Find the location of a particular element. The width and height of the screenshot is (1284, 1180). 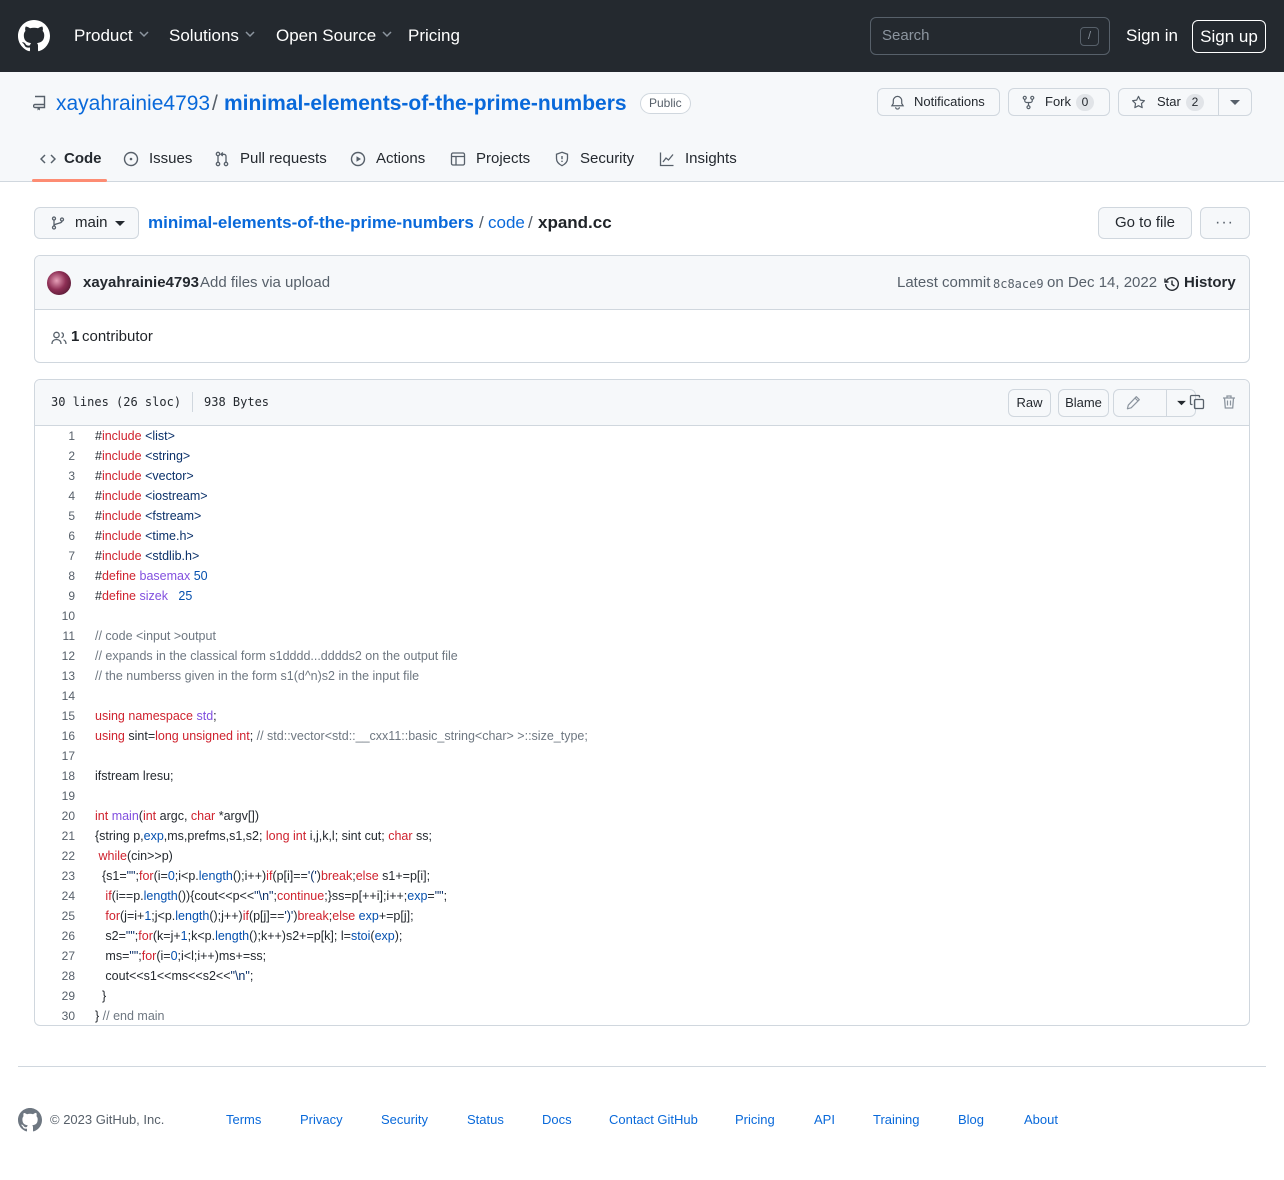

line-number: 16 is located at coordinates (55, 736).